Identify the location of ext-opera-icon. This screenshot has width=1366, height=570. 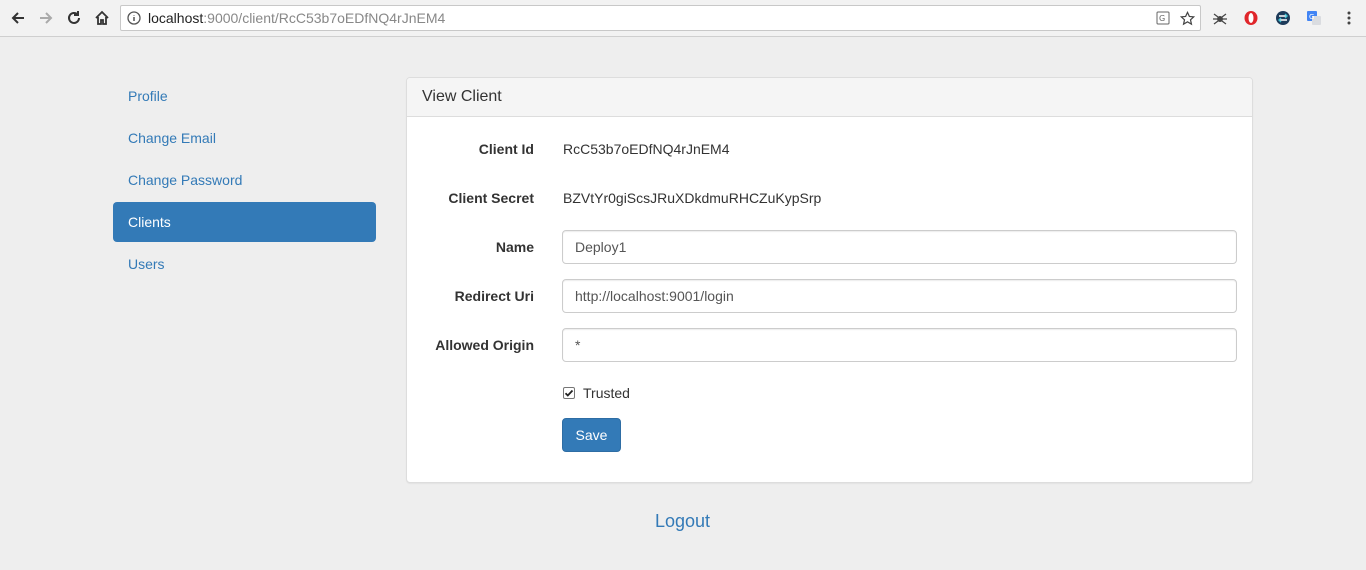
(1251, 18).